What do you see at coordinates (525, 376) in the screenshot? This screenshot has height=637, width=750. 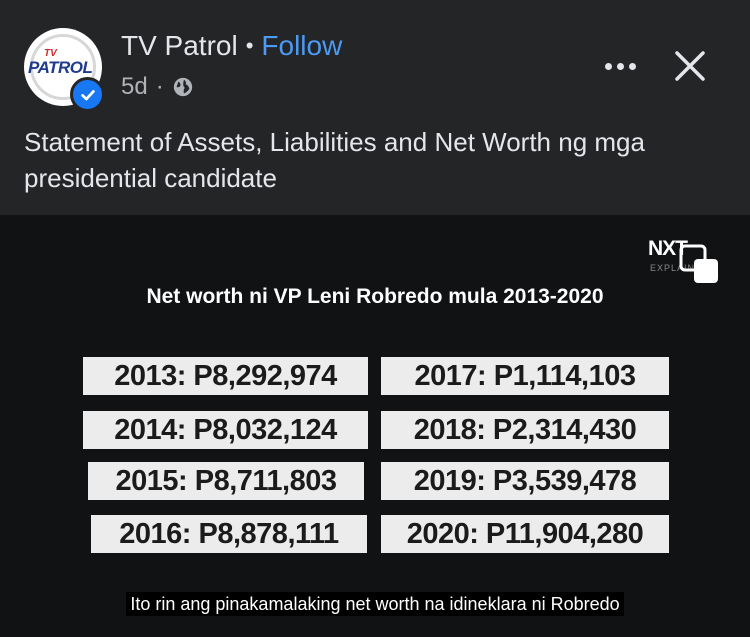 I see `net-worth-entry-2017: 2017: P1,114,103` at bounding box center [525, 376].